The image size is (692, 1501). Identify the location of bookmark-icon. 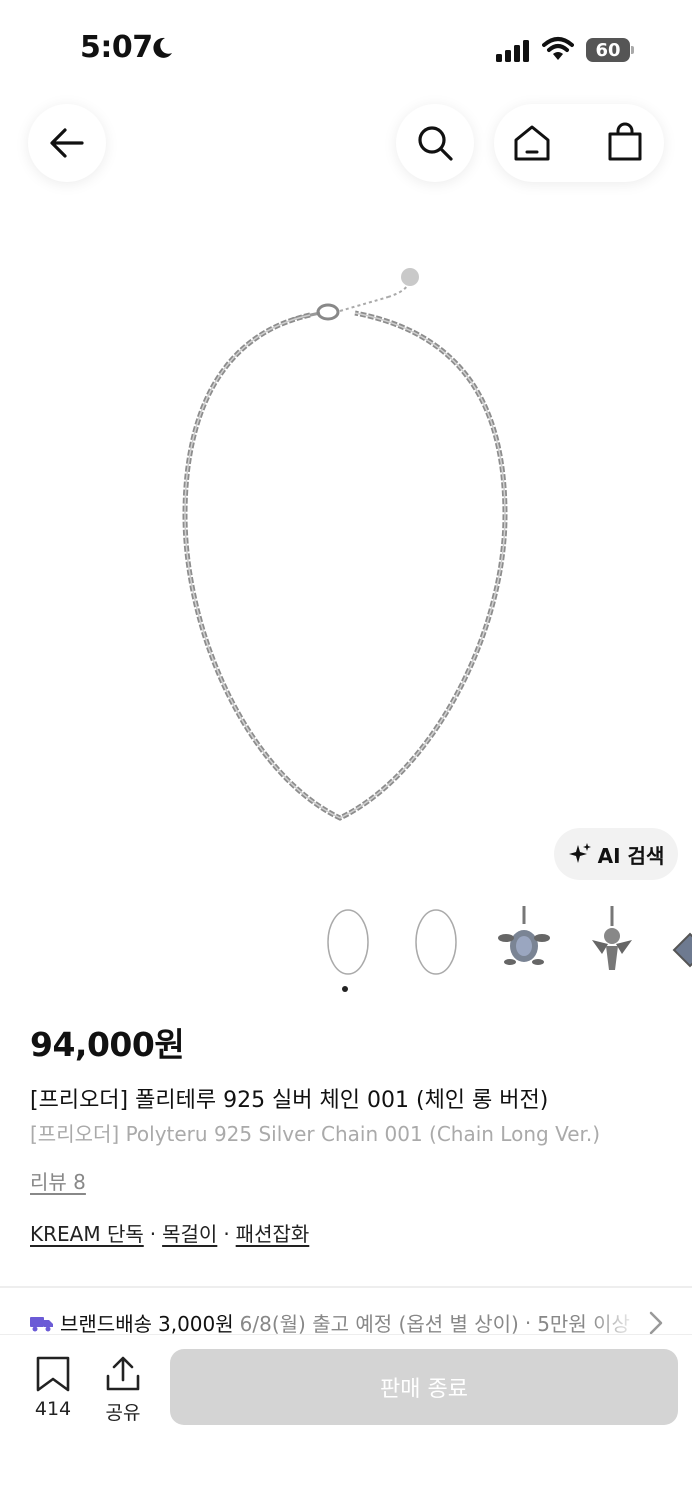
(53, 1374).